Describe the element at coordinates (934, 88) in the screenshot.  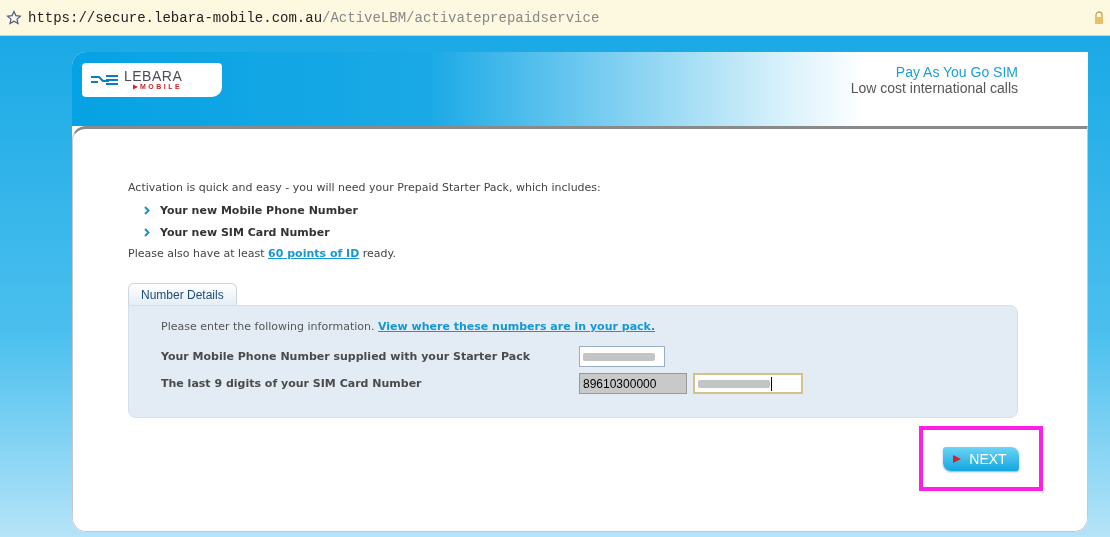
I see `page-subtitle: Low cost international calls` at that location.